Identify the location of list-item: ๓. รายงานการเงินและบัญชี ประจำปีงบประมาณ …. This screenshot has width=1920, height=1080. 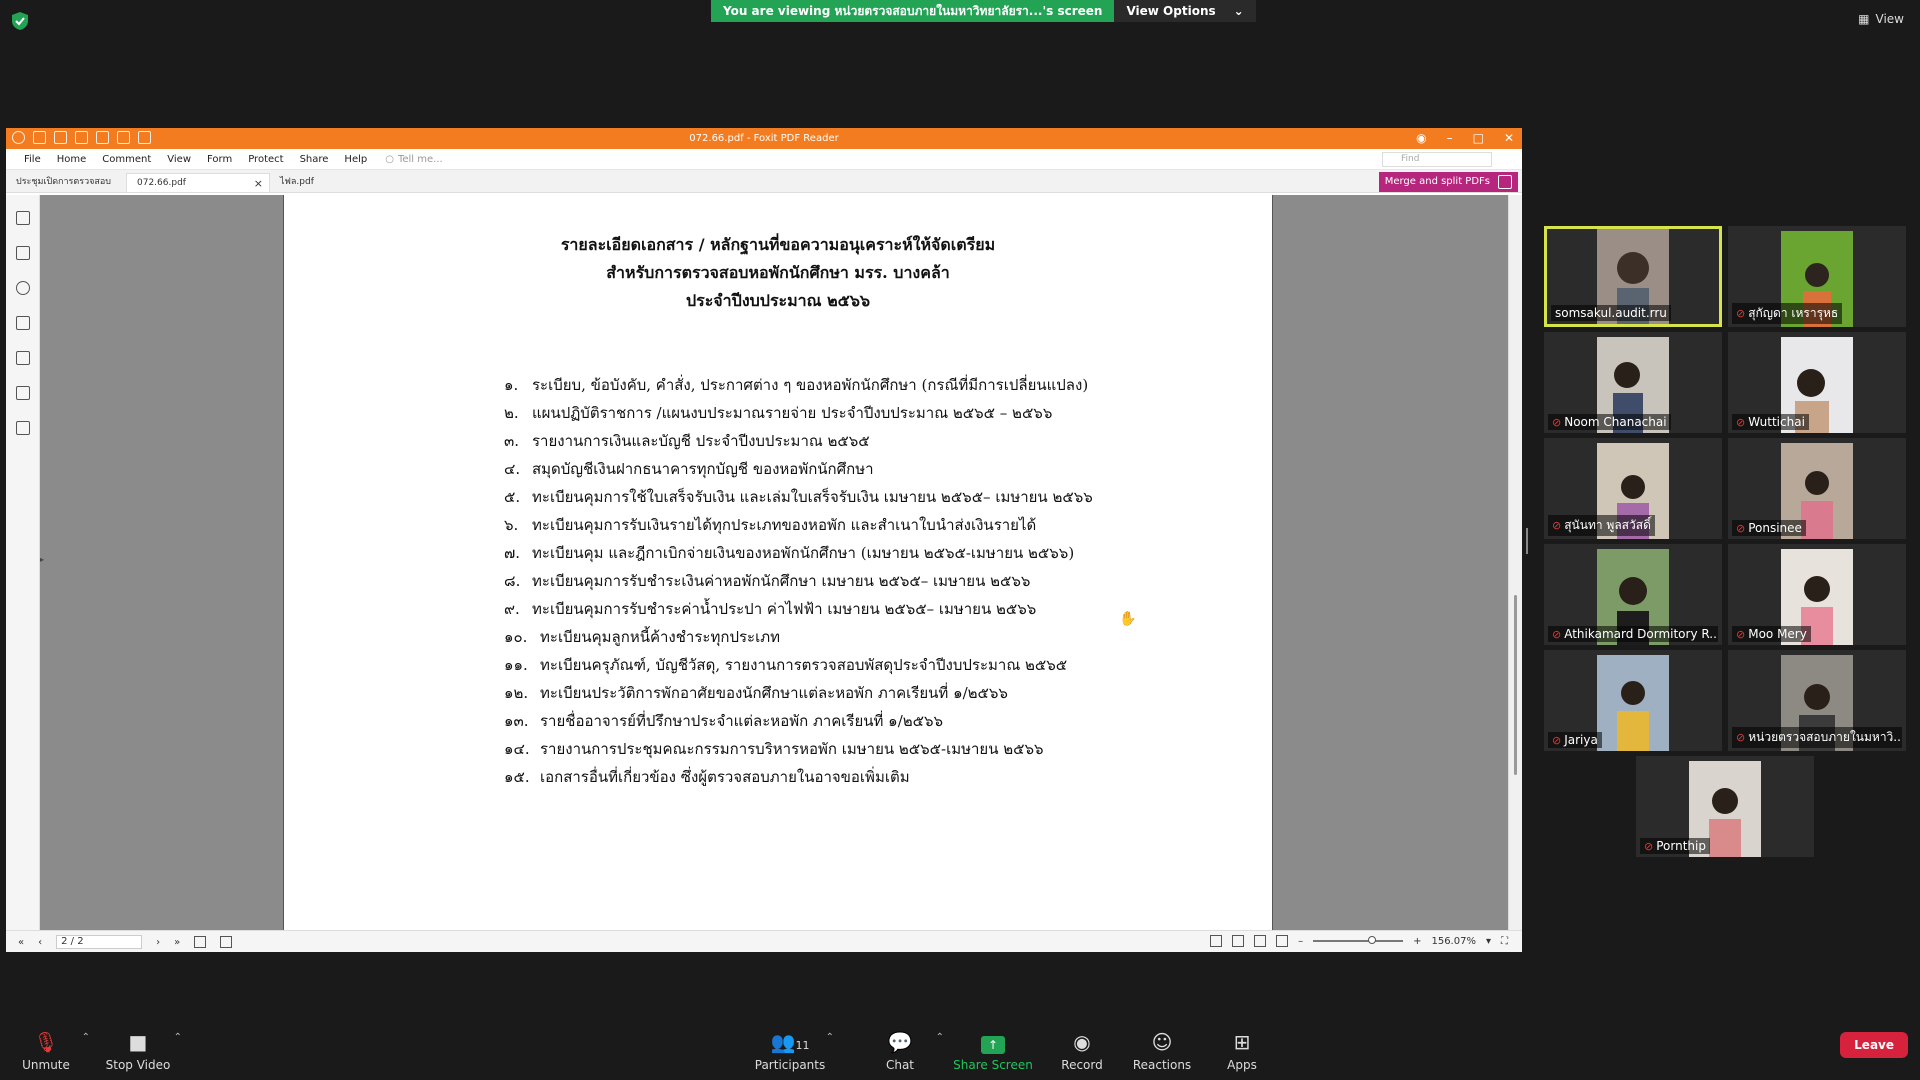
(687, 441).